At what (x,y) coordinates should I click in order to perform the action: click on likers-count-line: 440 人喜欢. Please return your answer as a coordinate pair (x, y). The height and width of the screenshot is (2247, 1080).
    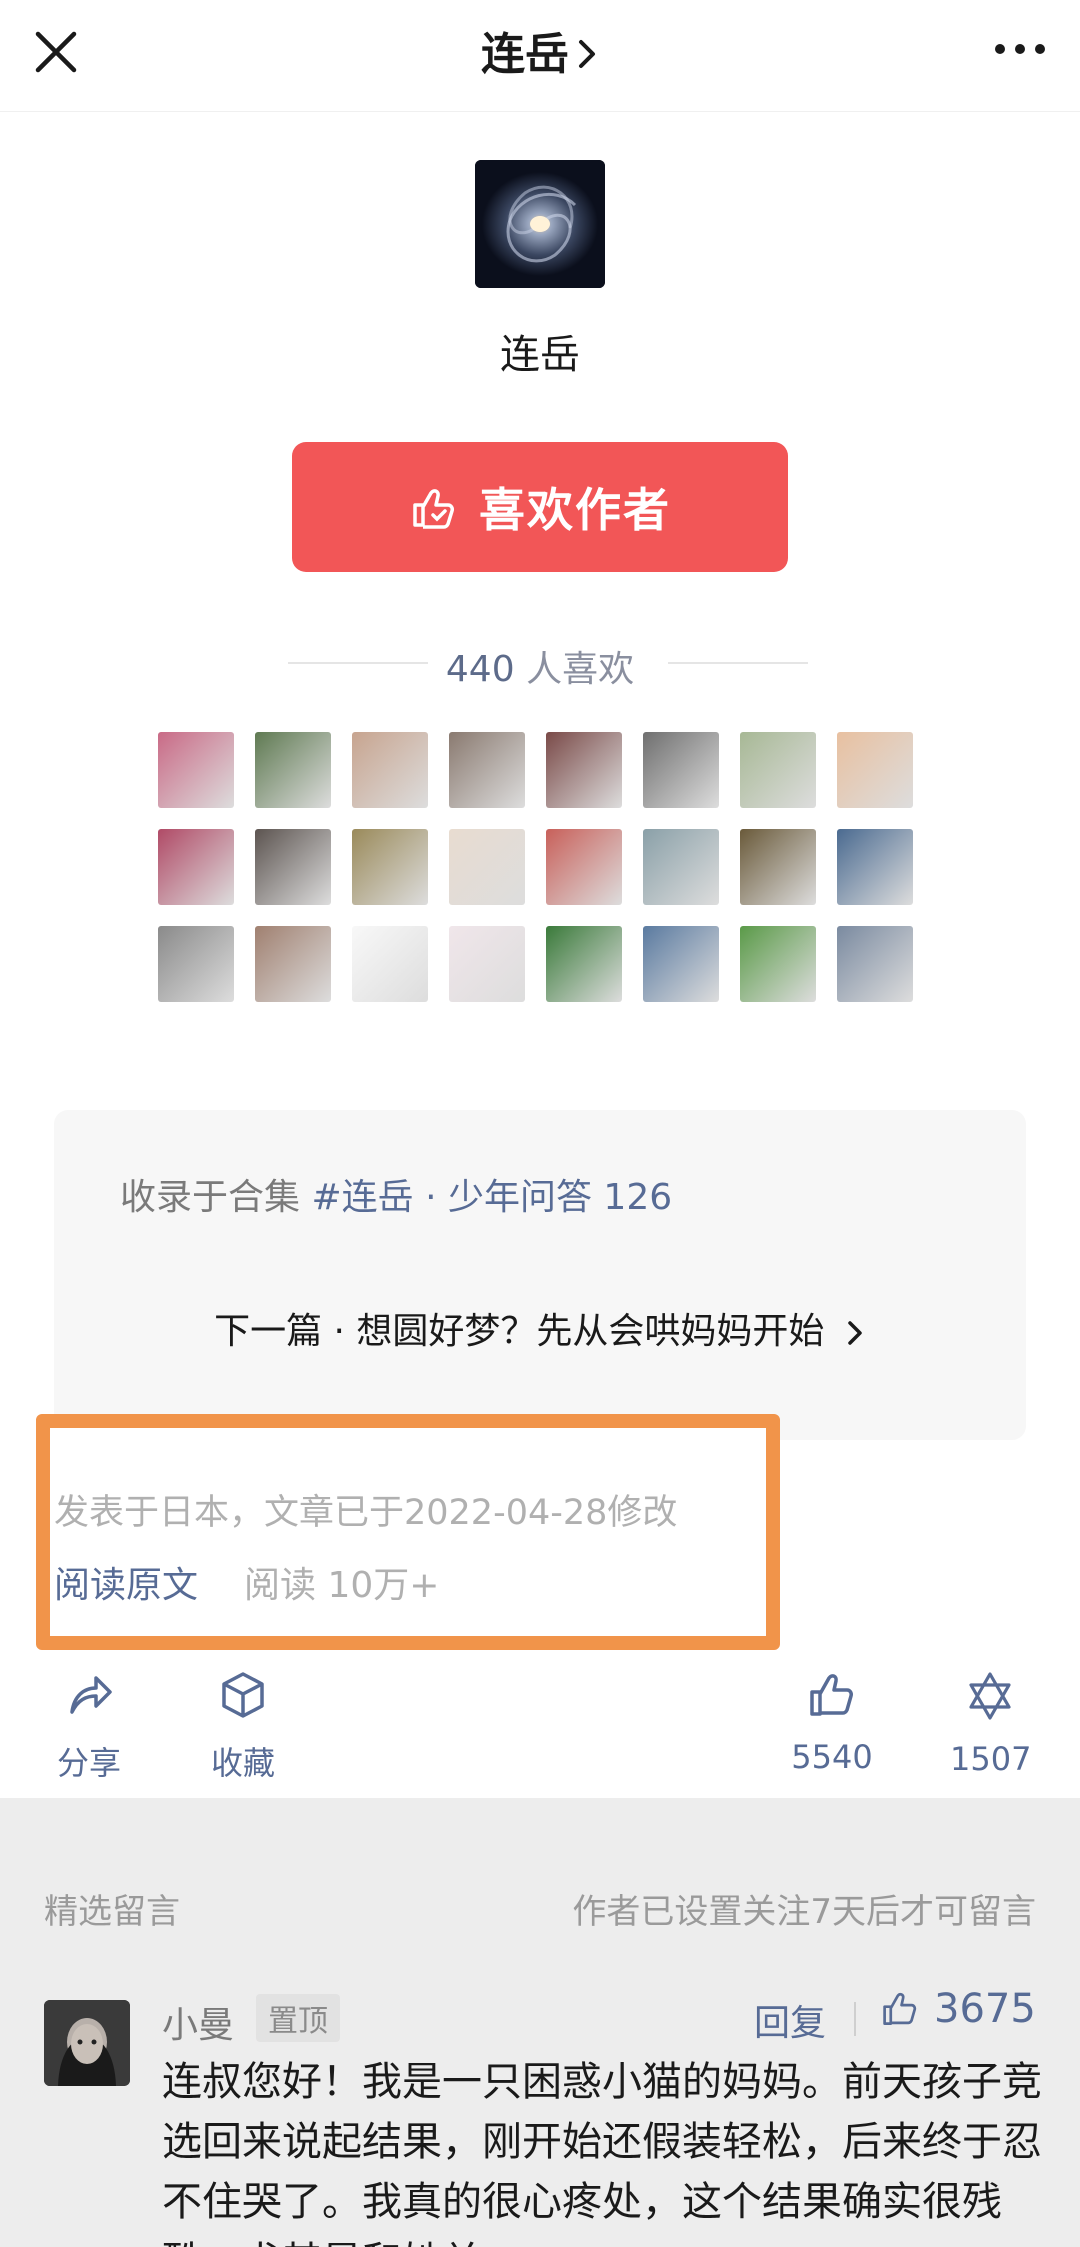
    Looking at the image, I should click on (540, 666).